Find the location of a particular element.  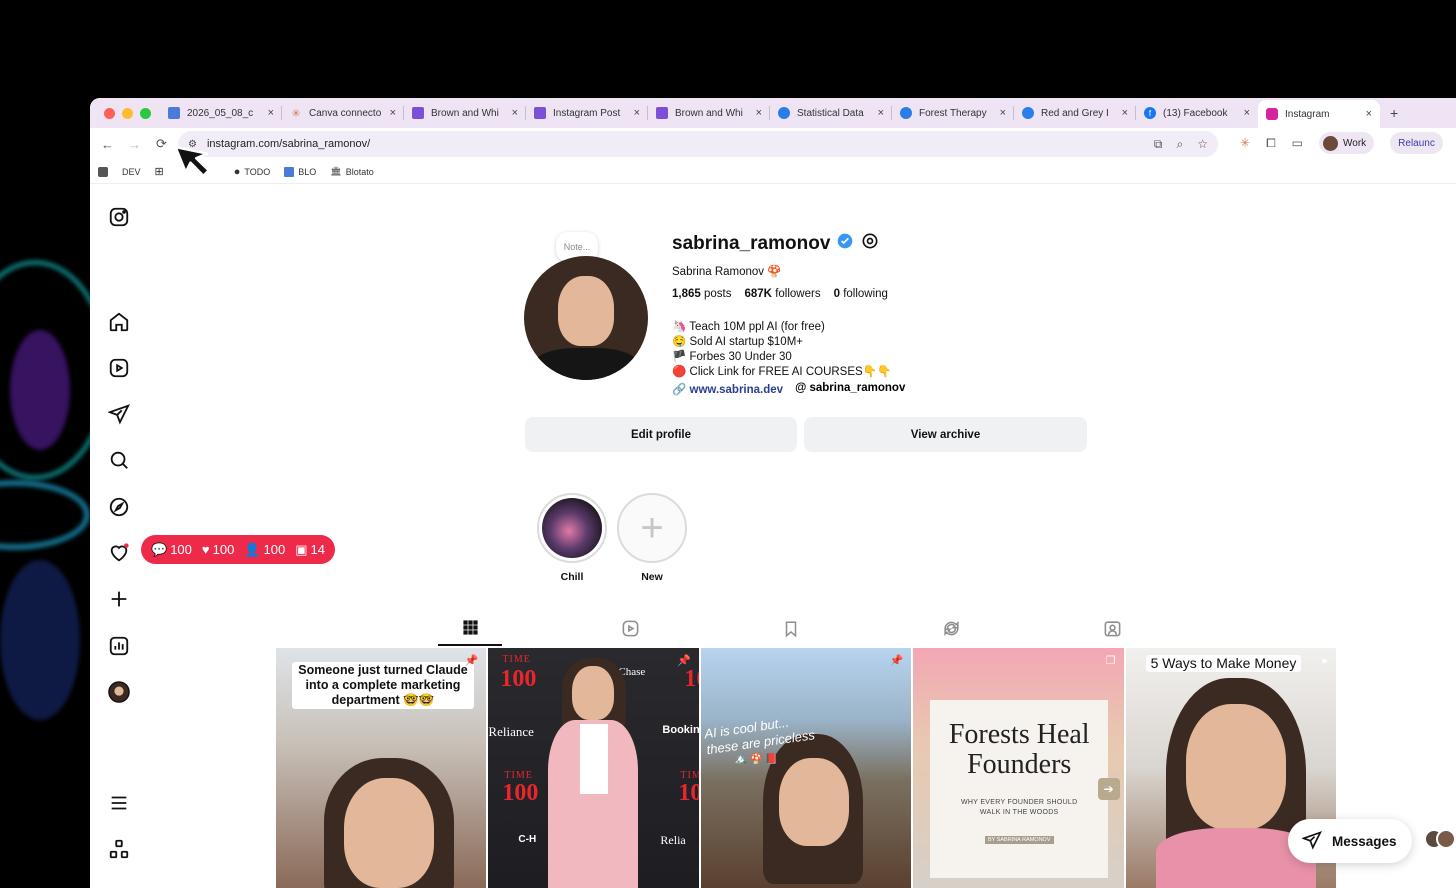

messages-button: Messages is located at coordinates (1350, 841).